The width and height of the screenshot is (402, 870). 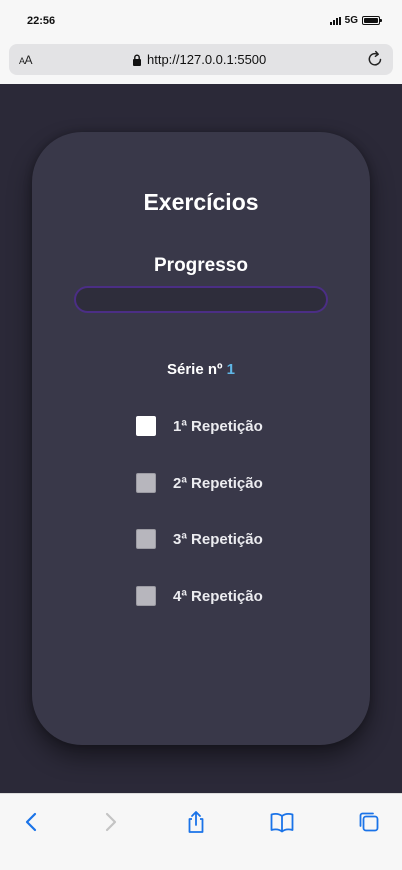 I want to click on repetition-item-4: 4ª Repetição, so click(x=199, y=596).